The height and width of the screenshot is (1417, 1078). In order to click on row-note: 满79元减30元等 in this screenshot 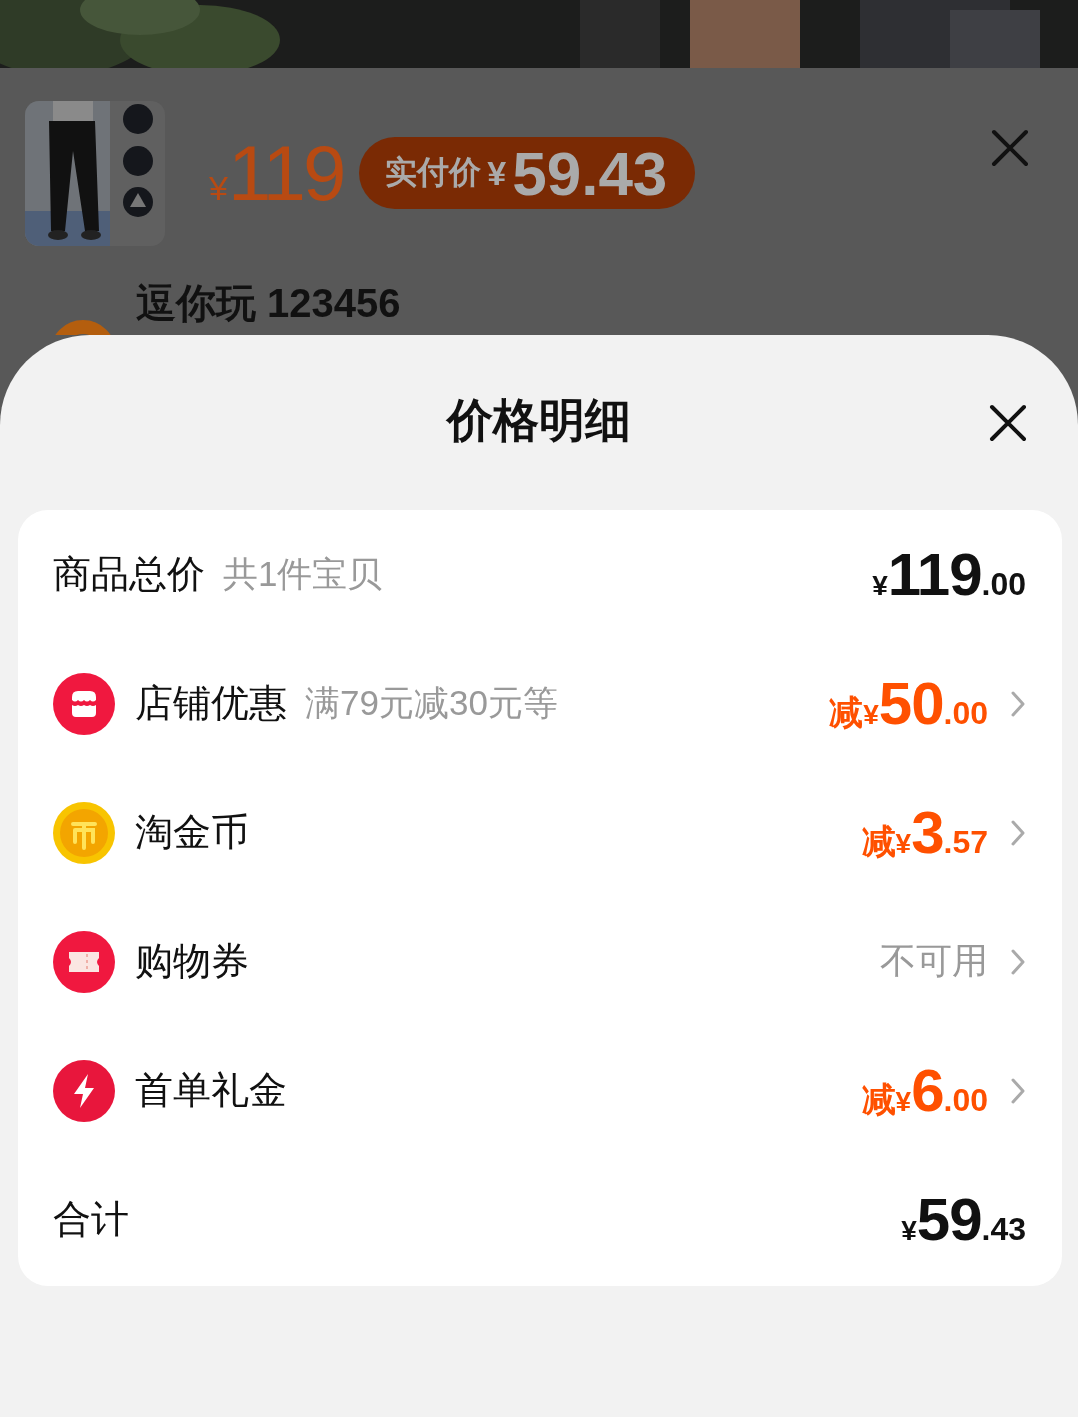, I will do `click(431, 703)`.